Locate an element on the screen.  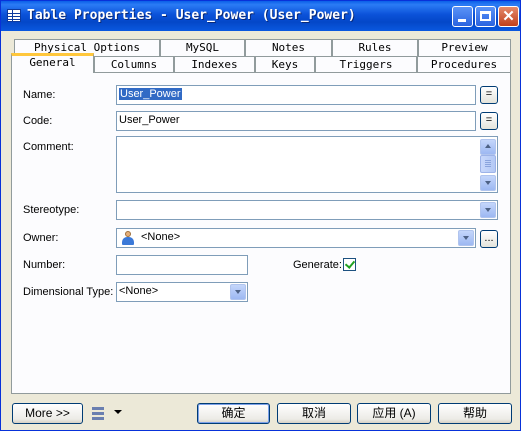
name-label: Name: is located at coordinates (39, 95).